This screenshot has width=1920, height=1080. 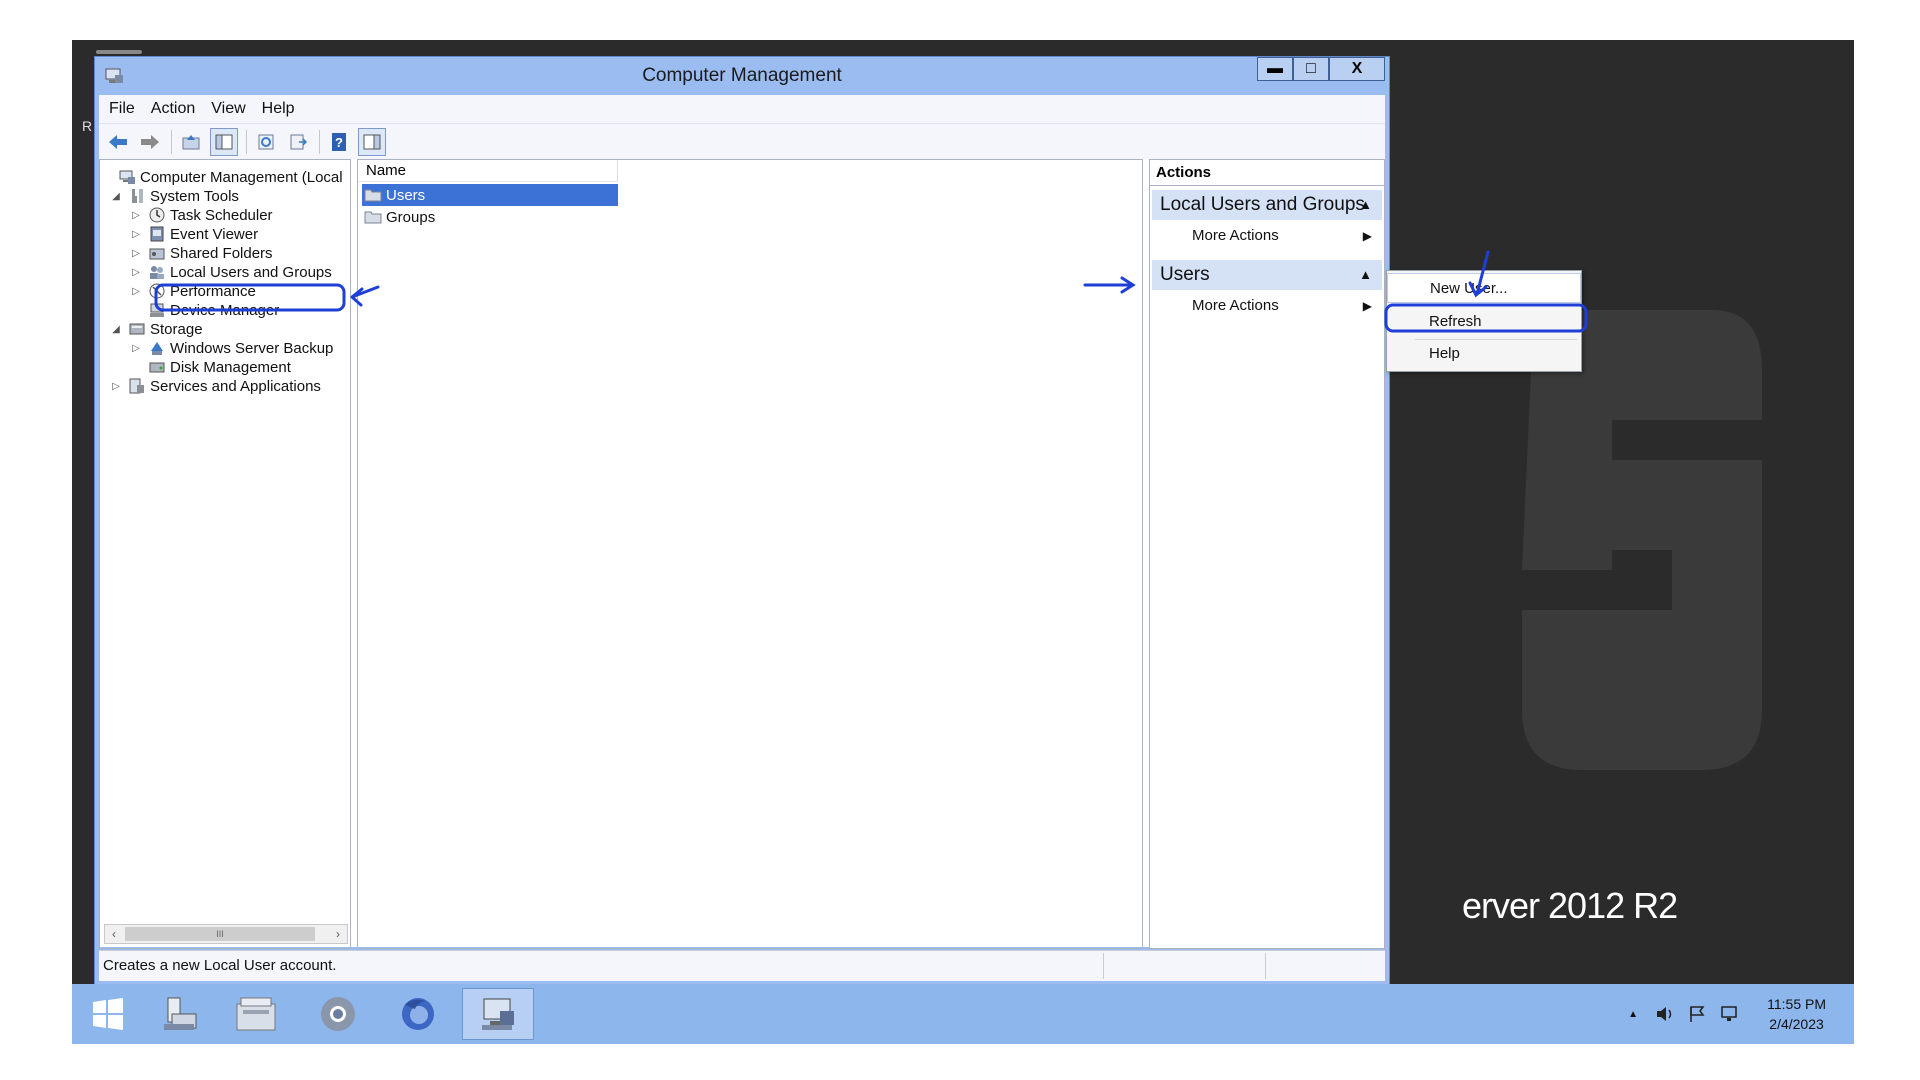 What do you see at coordinates (220, 965) in the screenshot?
I see `status-text: Creates a new Local User account.` at bounding box center [220, 965].